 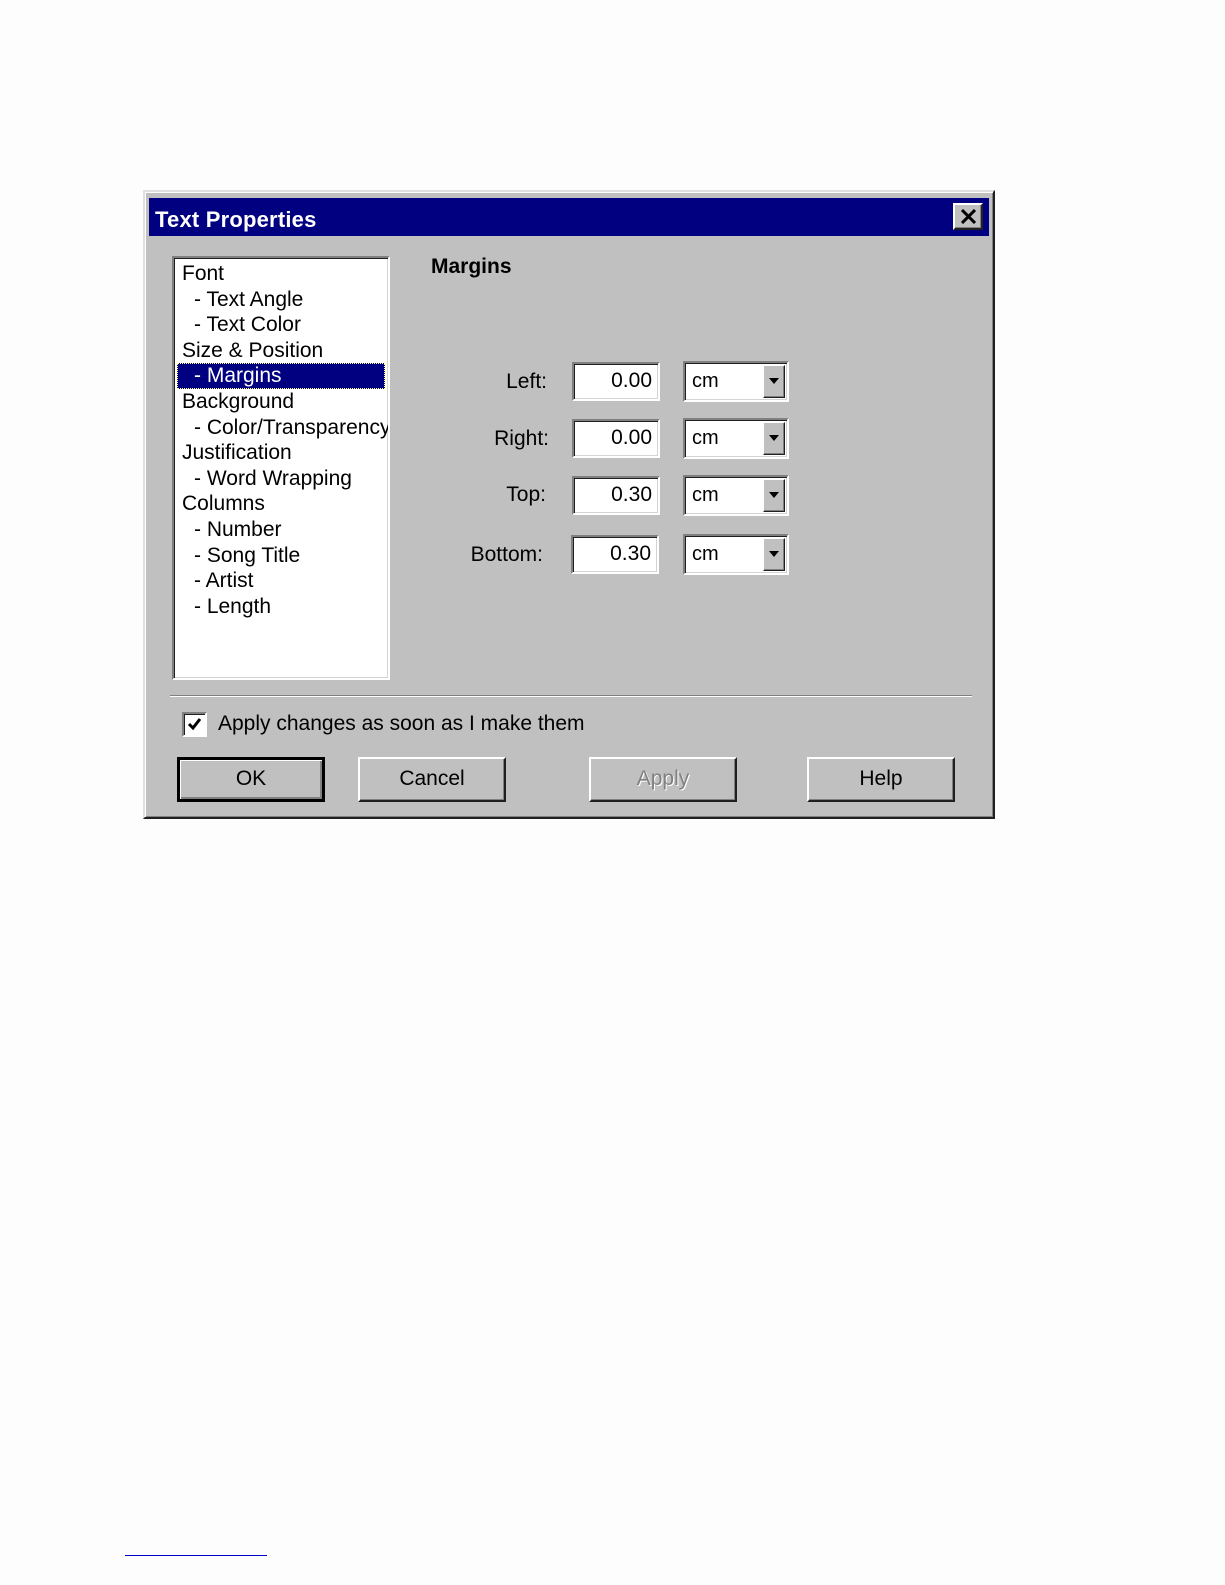 I want to click on left-margin-unit-select: cm, so click(x=736, y=381).